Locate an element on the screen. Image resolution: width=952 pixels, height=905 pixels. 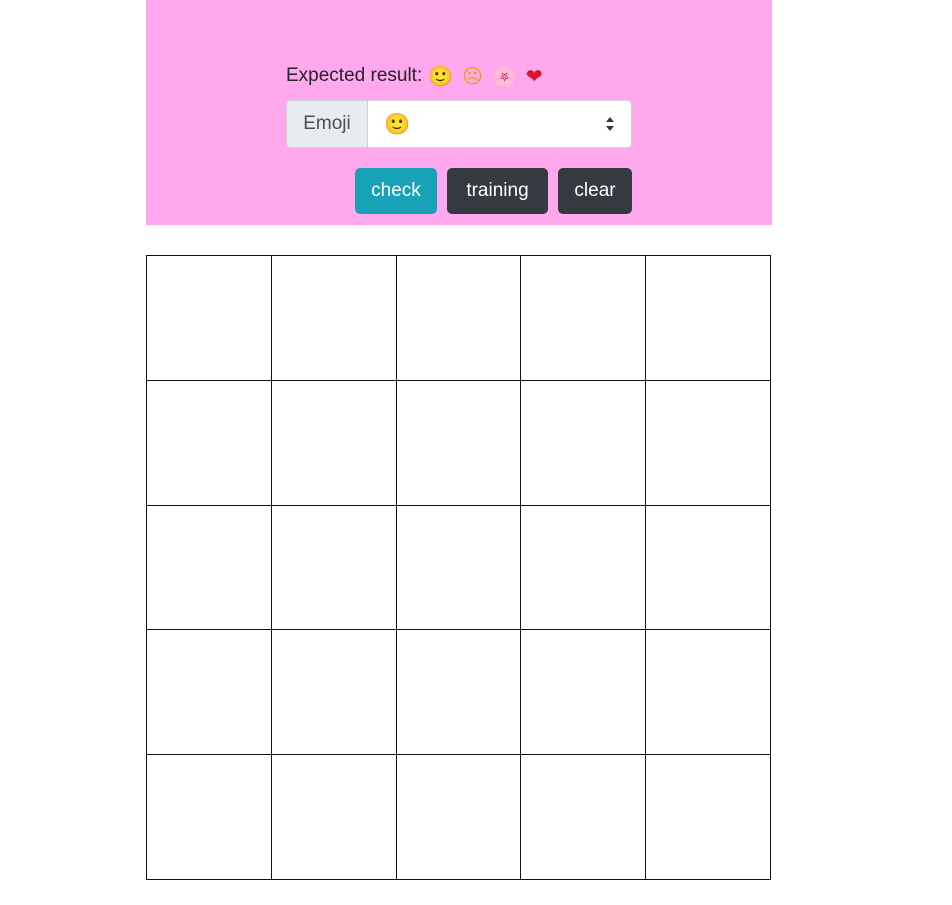
select-arrows-icon is located at coordinates (610, 124).